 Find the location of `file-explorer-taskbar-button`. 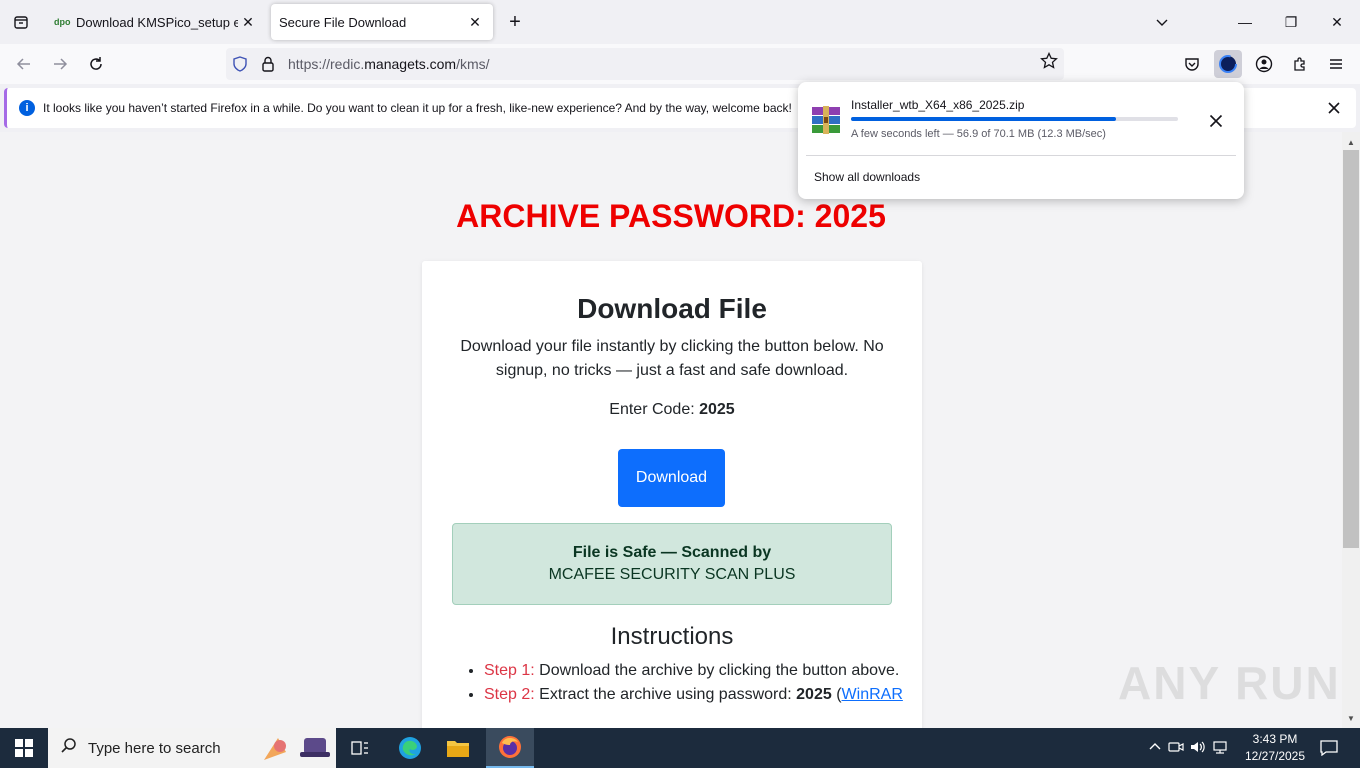

file-explorer-taskbar-button is located at coordinates (458, 748).